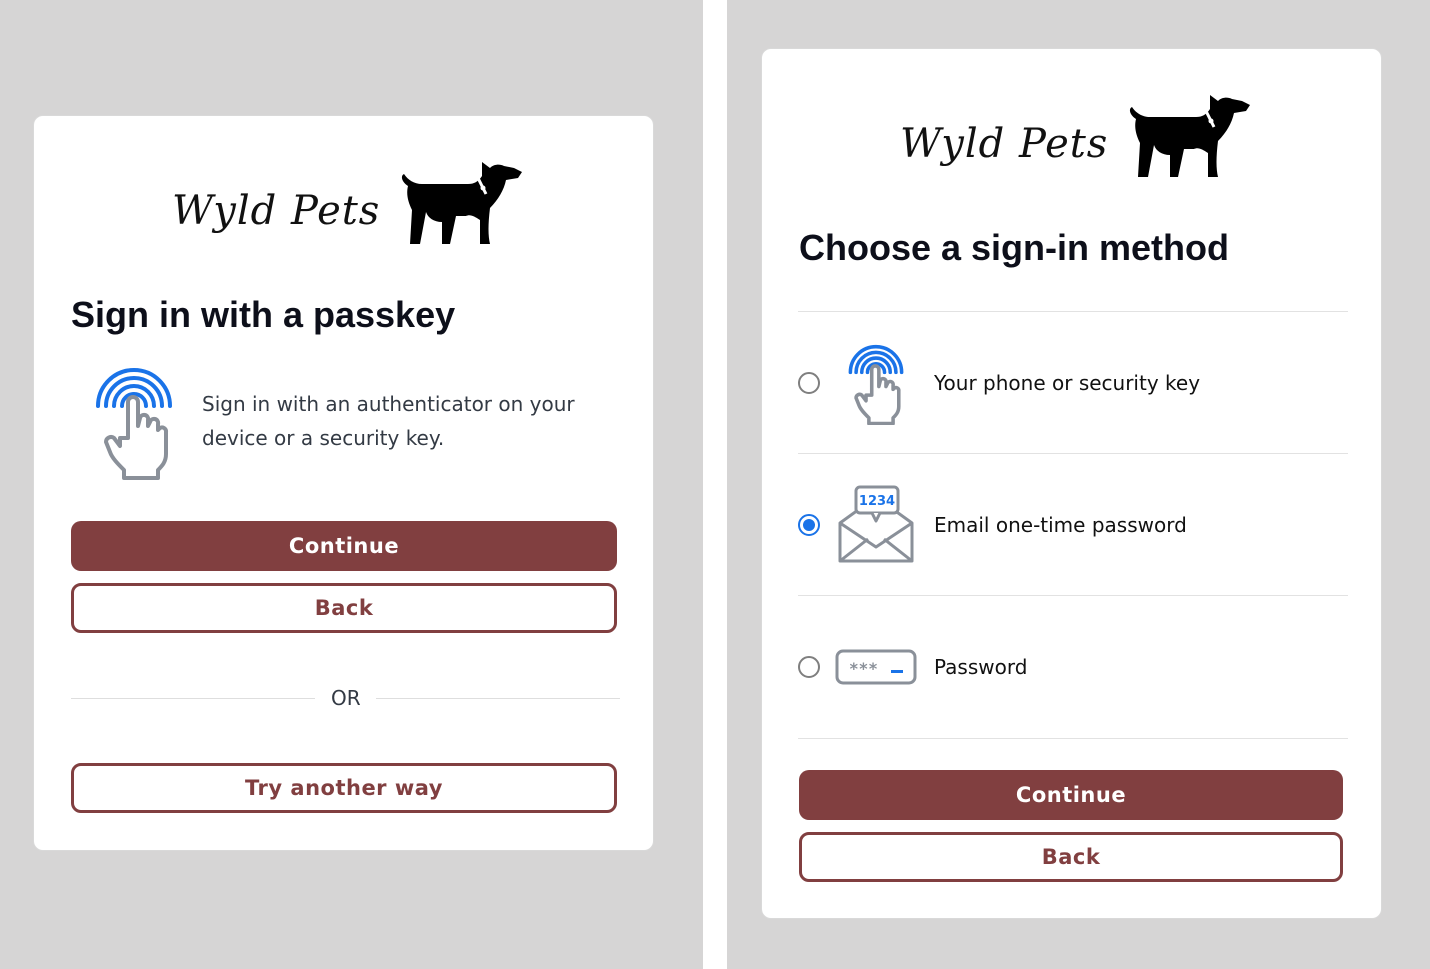  What do you see at coordinates (809, 525) in the screenshot?
I see `radio-email-otp` at bounding box center [809, 525].